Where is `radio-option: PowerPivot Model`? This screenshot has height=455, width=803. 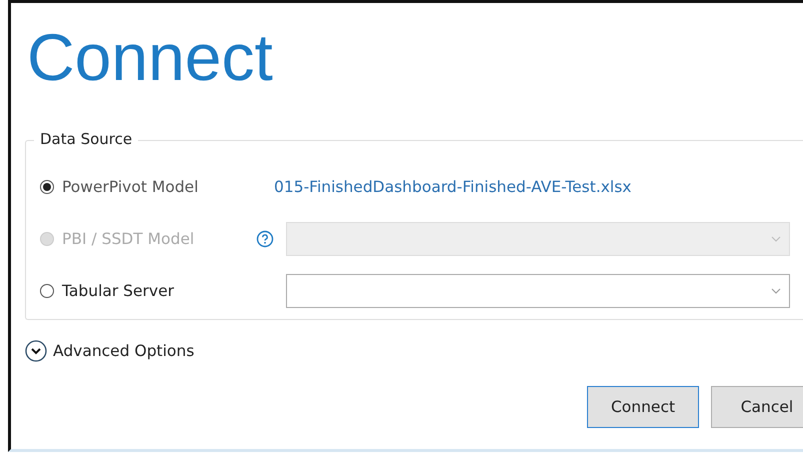
radio-option: PowerPivot Model is located at coordinates (146, 187).